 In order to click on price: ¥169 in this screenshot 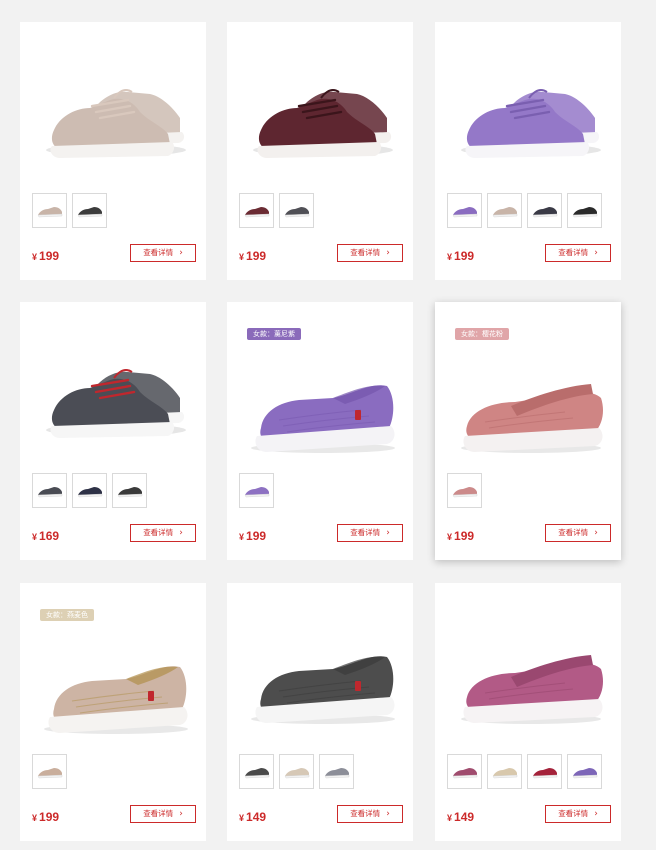, I will do `click(45, 536)`.